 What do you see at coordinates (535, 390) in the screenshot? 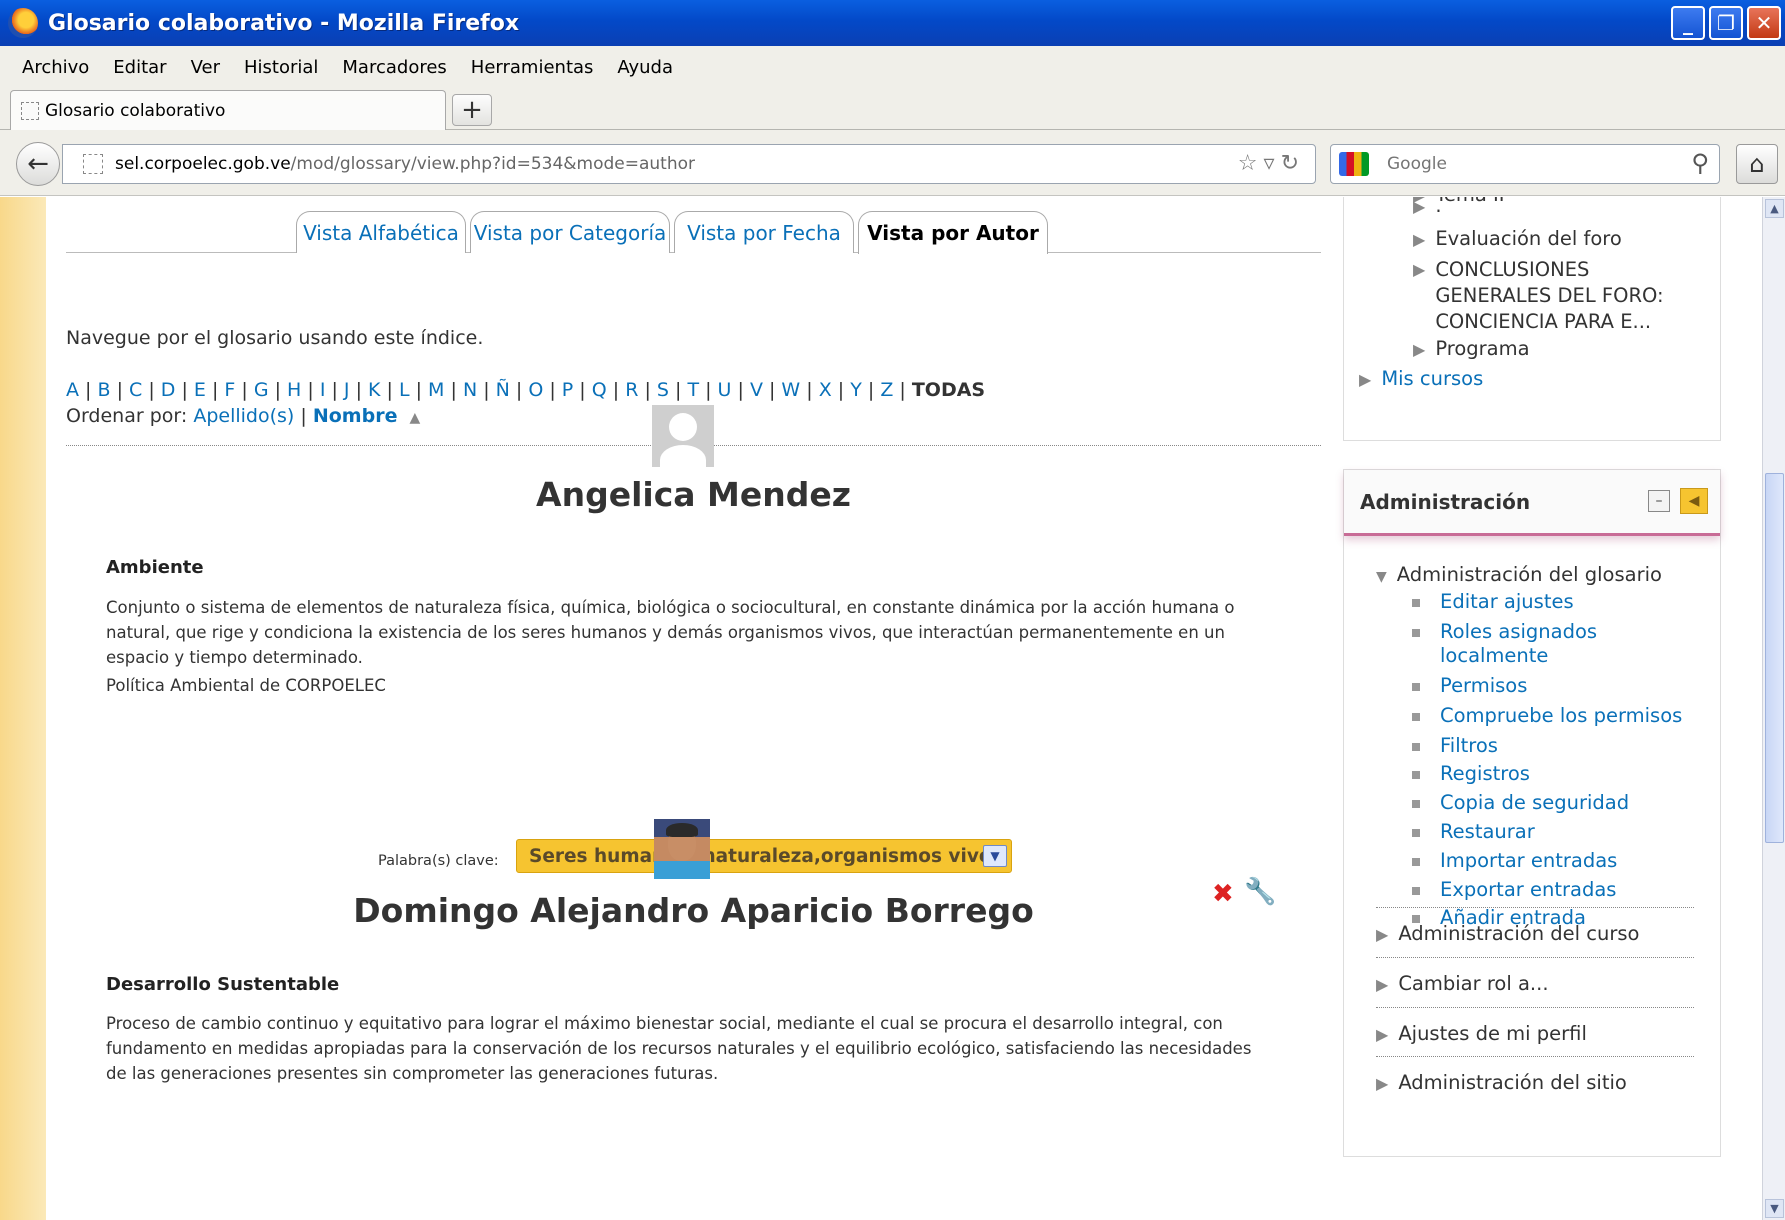
I see `letter-link: O` at bounding box center [535, 390].